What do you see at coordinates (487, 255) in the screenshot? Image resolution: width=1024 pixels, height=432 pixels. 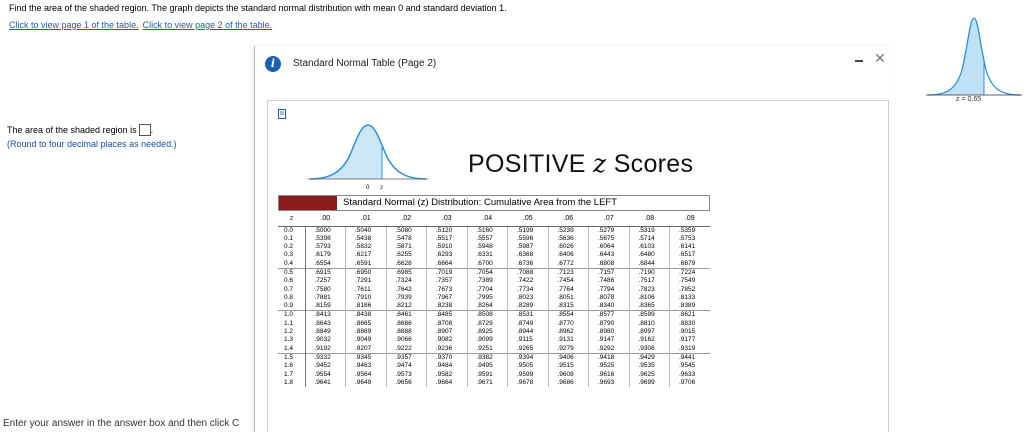 I see `table-cell: .6331` at bounding box center [487, 255].